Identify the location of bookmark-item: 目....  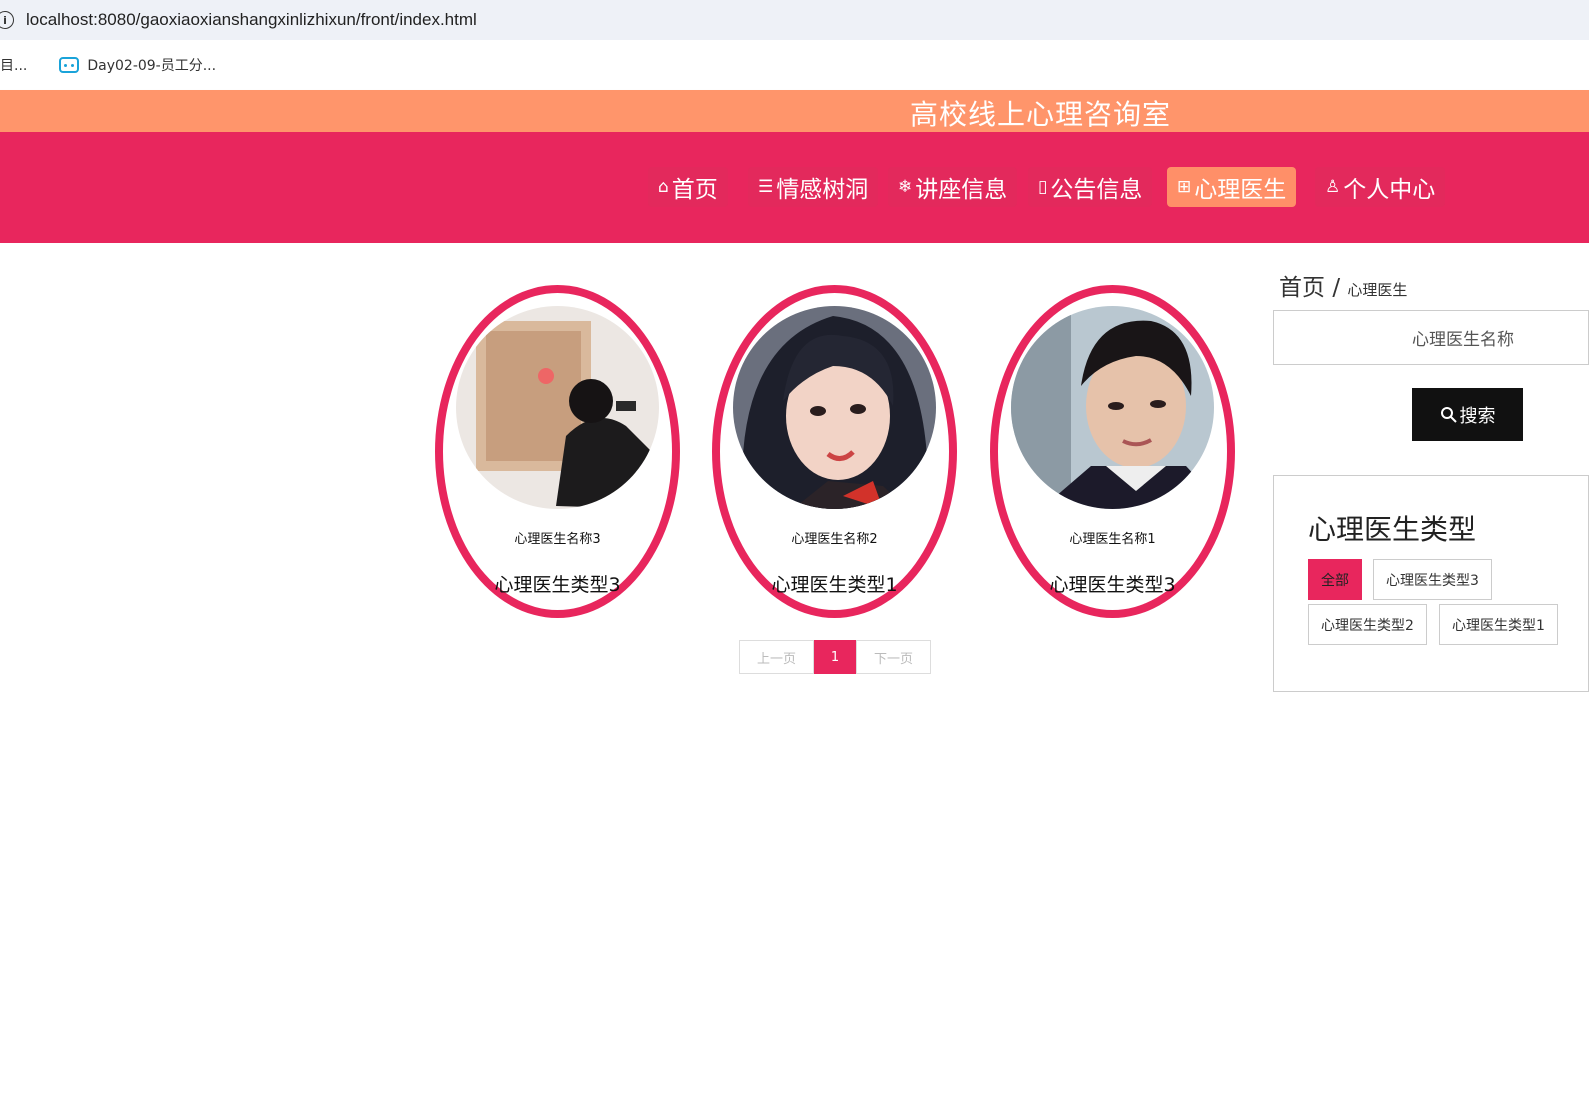
(13, 65).